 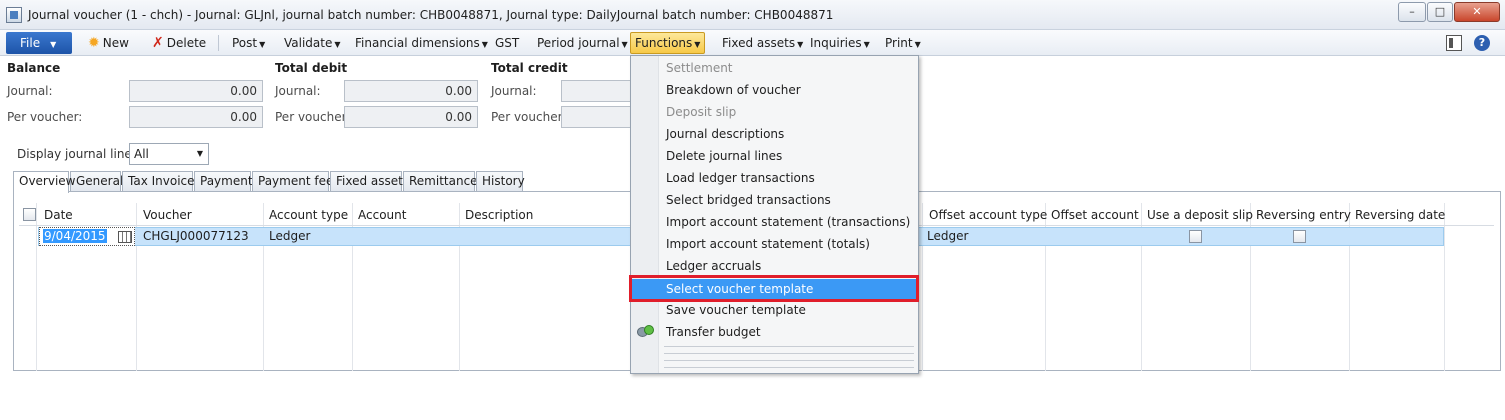 What do you see at coordinates (196, 91) in the screenshot?
I see `balance-journal-field: 0.00` at bounding box center [196, 91].